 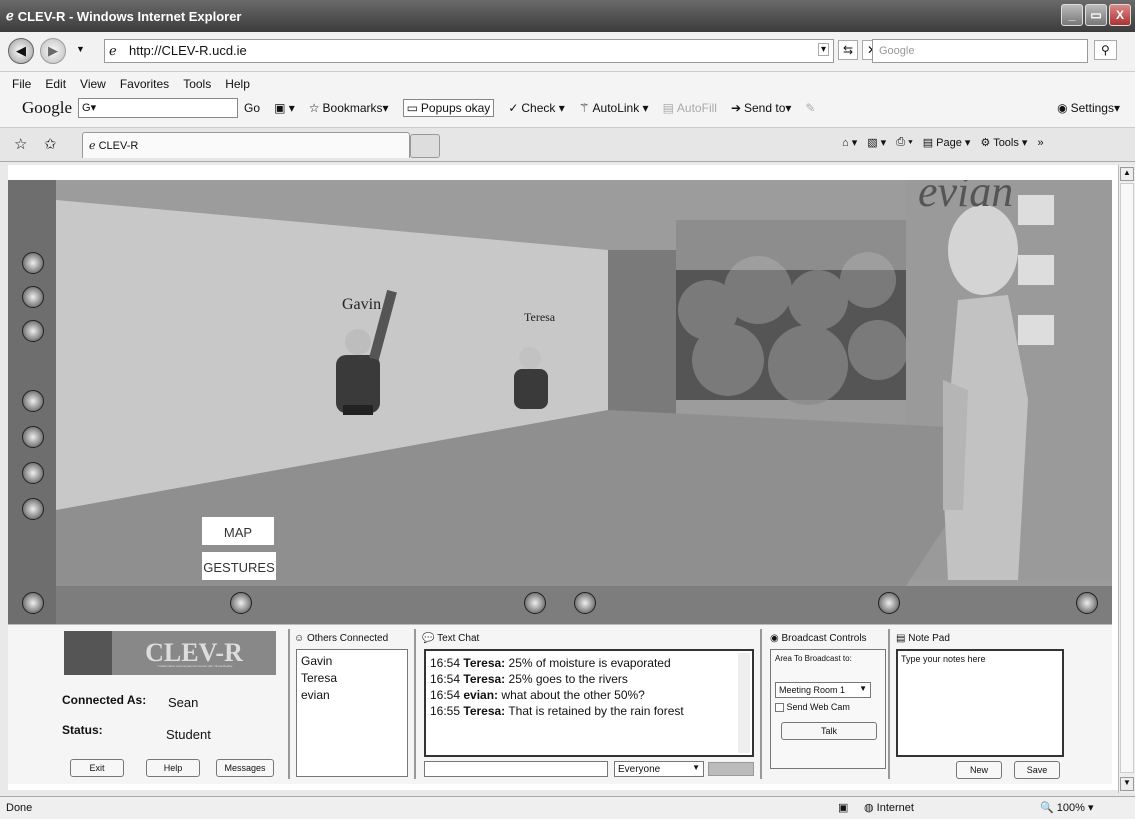 I want to click on history-dropdown-icon: ▼, so click(x=80, y=49).